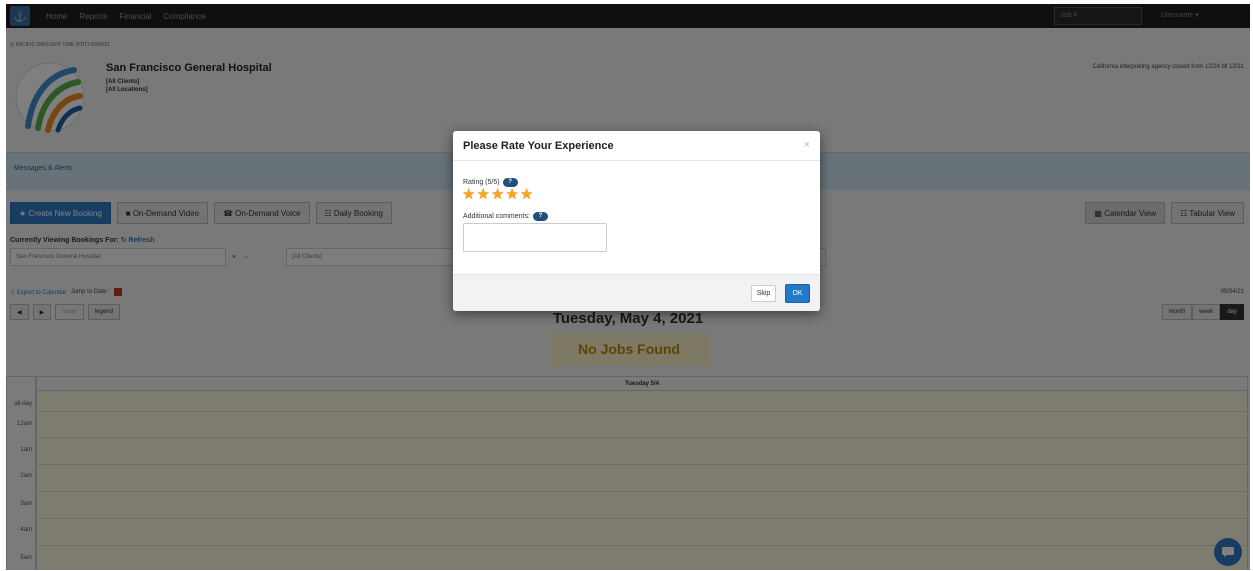 This screenshot has width=1253, height=571. Describe the element at coordinates (763, 293) in the screenshot. I see `skip-button: Skip` at that location.